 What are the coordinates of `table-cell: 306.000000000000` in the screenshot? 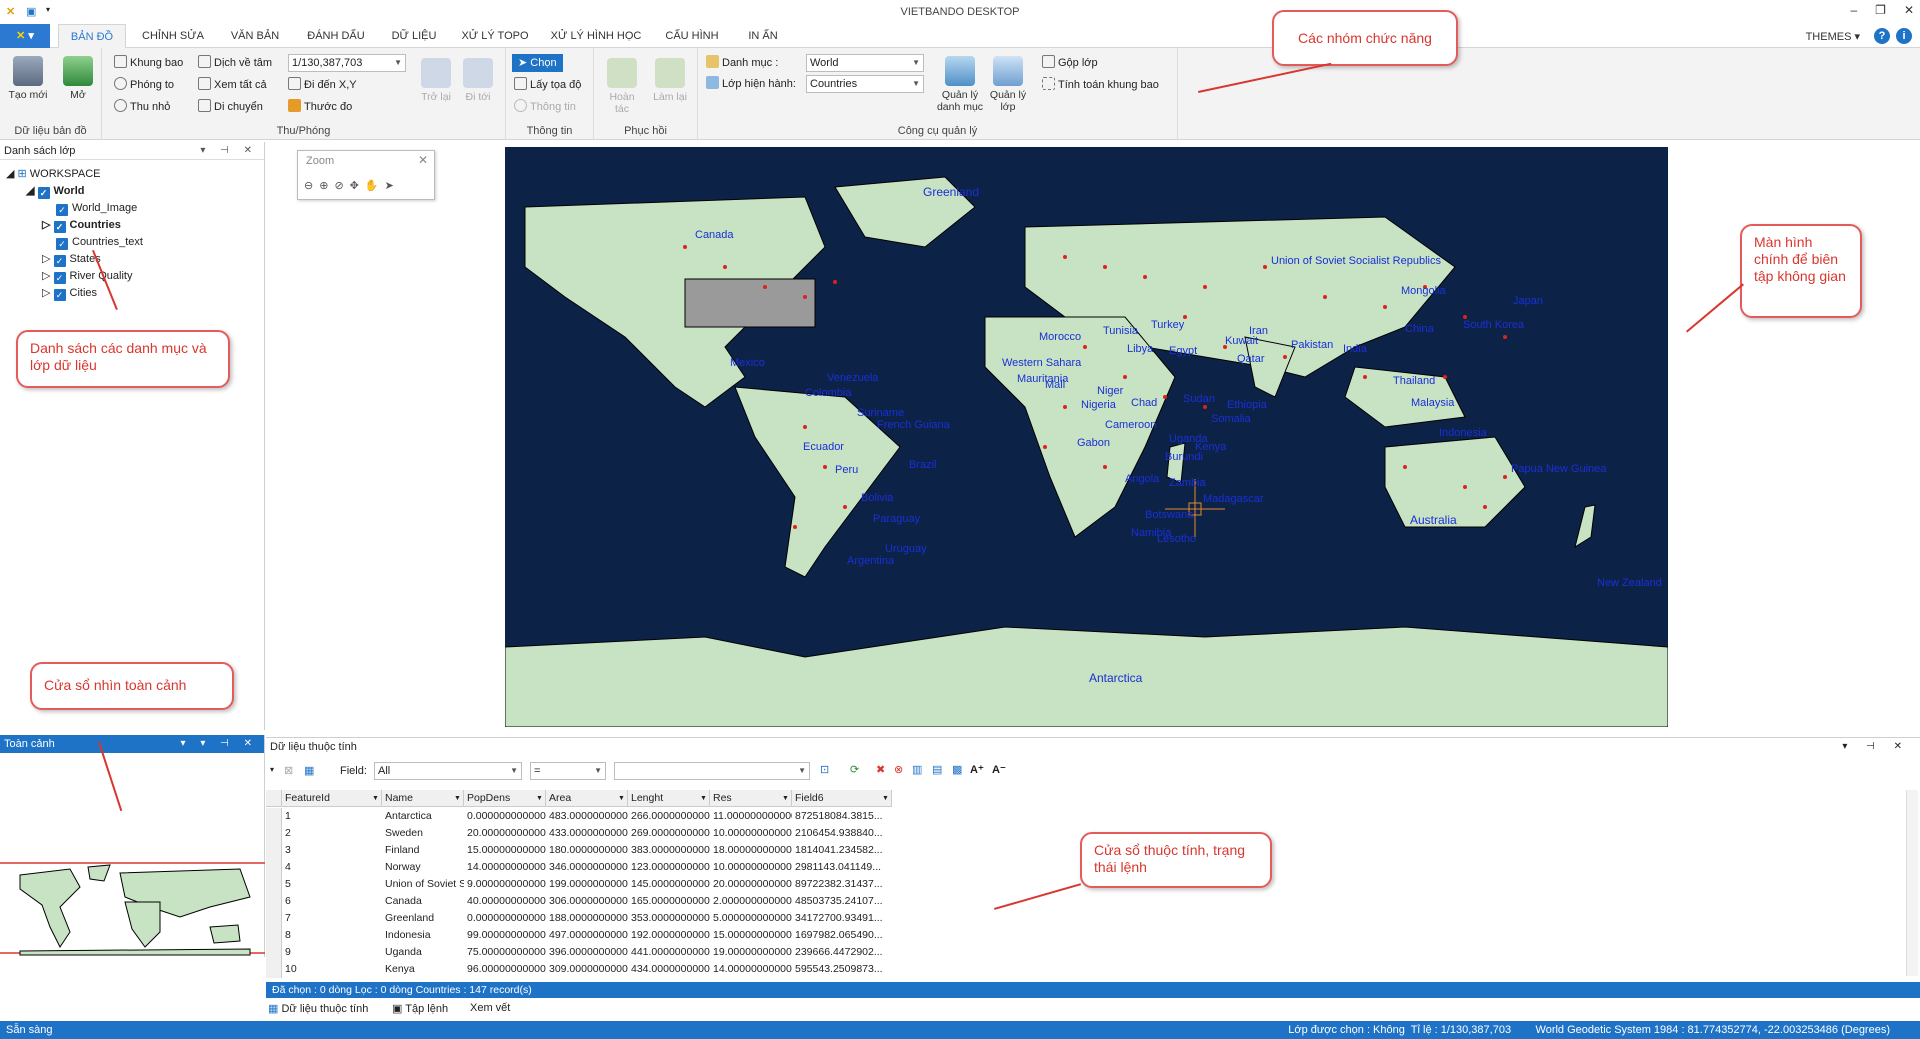 It's located at (587, 901).